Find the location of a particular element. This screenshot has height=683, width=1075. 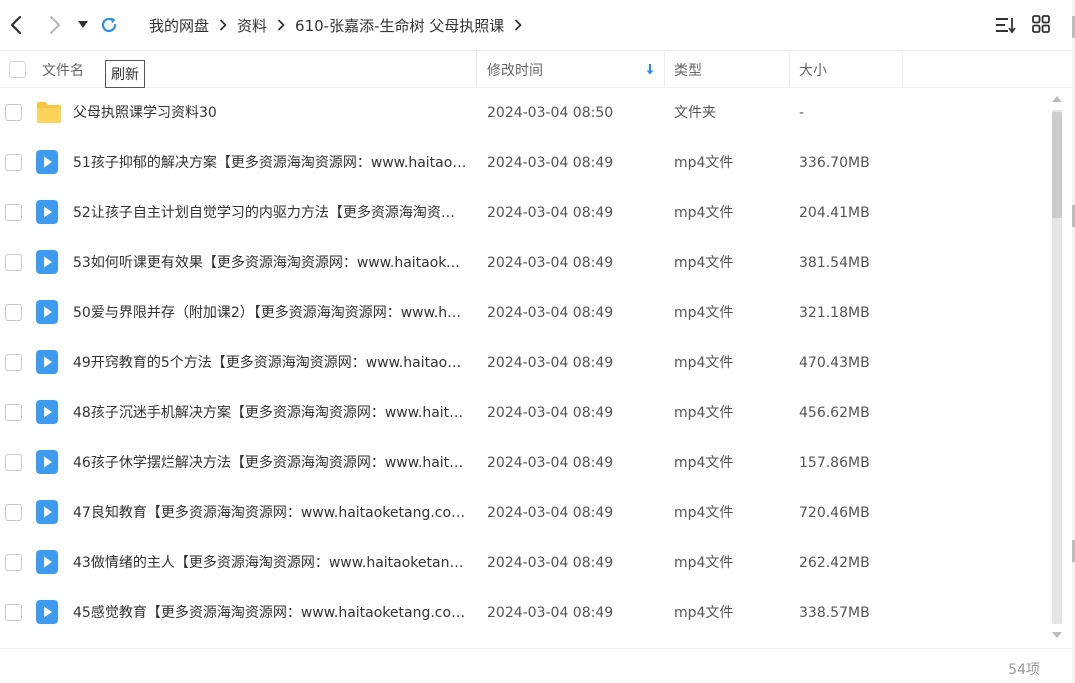

file-list-header: 文件名 修改时间 类型 大小 is located at coordinates (536, 69).